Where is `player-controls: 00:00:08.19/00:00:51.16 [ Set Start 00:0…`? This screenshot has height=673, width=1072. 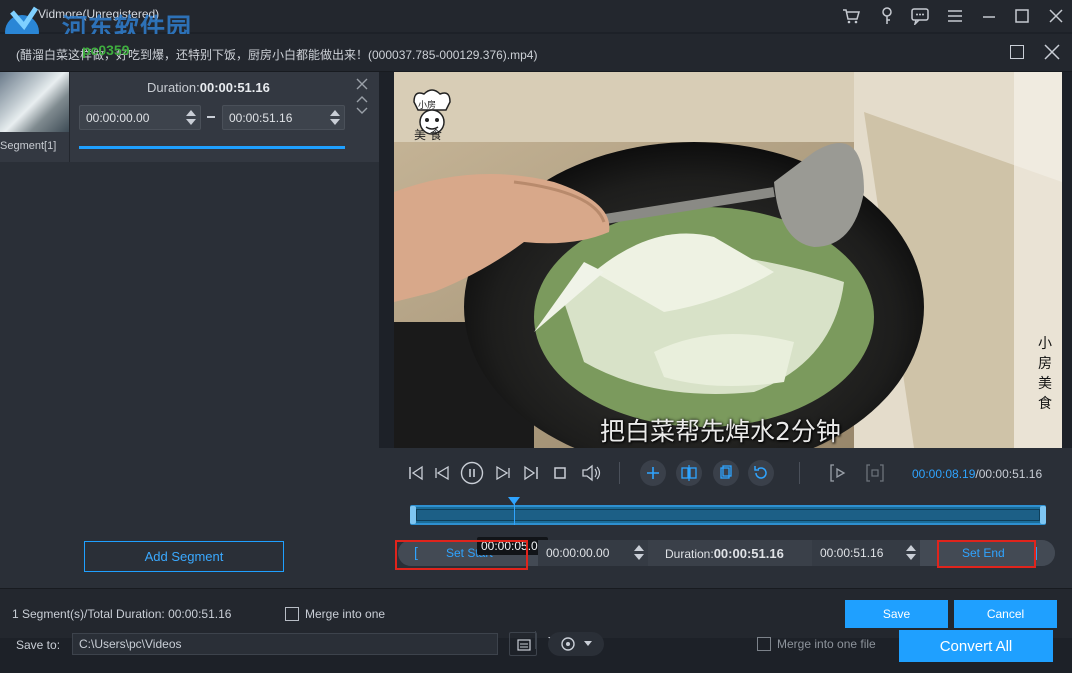
player-controls: 00:00:08.19/00:00:51.16 [ Set Start 00:0… is located at coordinates (725, 518).